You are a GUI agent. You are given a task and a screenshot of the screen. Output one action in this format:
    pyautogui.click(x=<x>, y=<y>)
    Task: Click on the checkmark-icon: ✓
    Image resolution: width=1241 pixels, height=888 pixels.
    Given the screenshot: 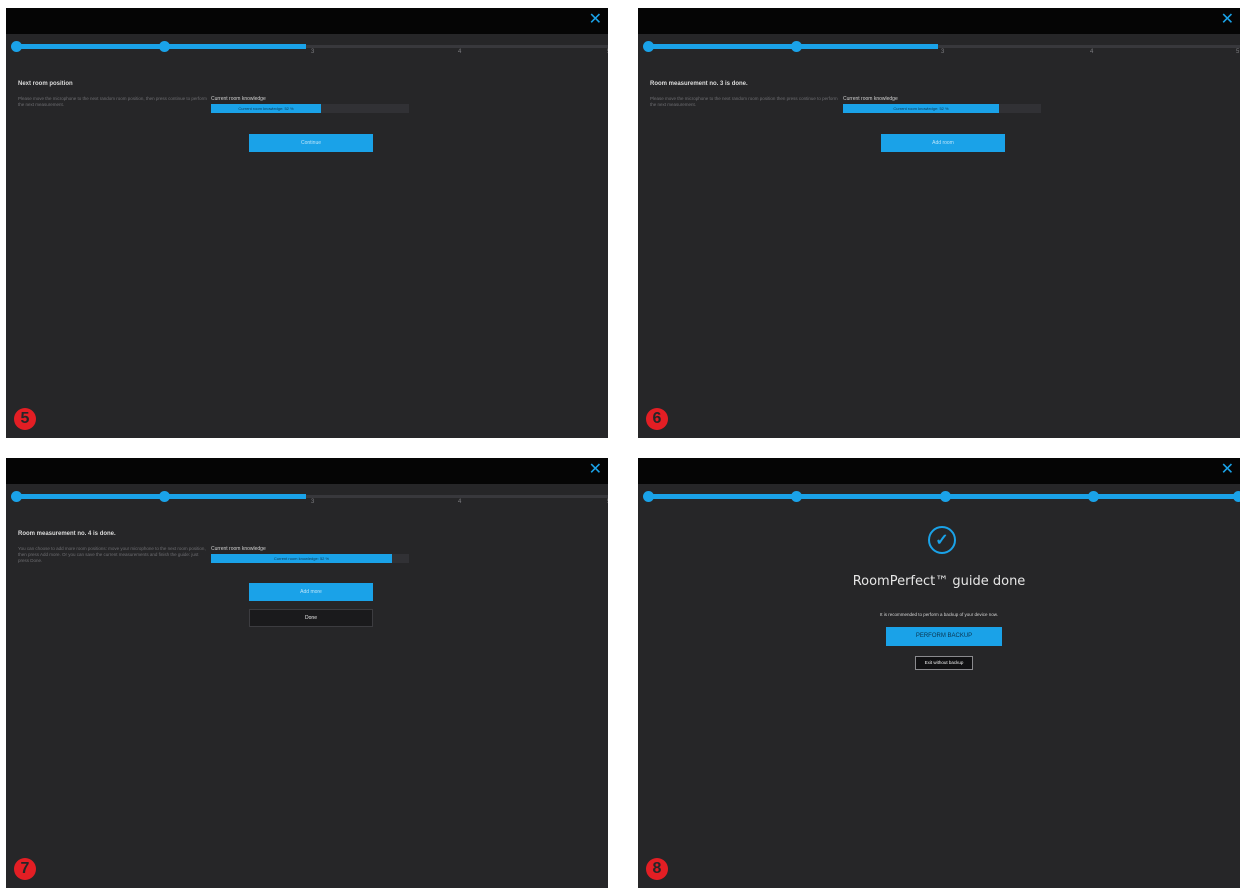 What is the action you would take?
    pyautogui.click(x=942, y=540)
    